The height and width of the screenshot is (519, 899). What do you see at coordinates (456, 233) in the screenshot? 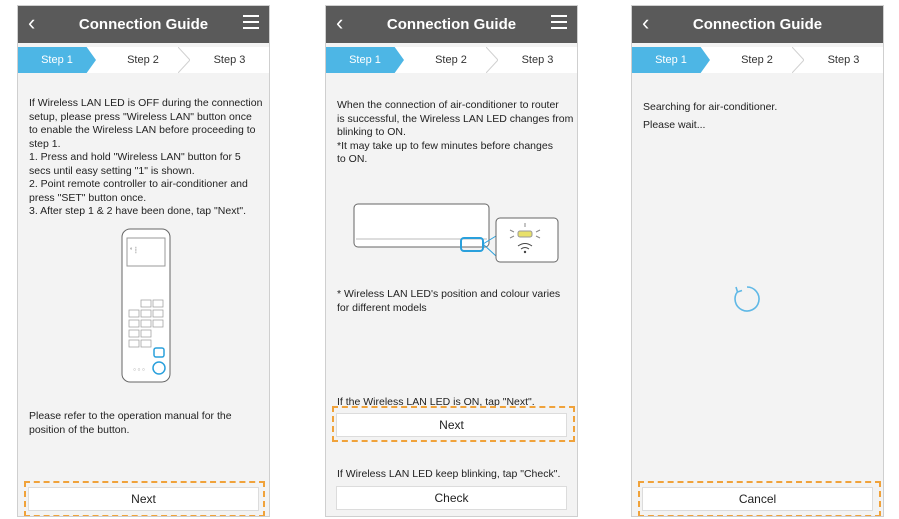
I see `air-conditioner-illustration` at bounding box center [456, 233].